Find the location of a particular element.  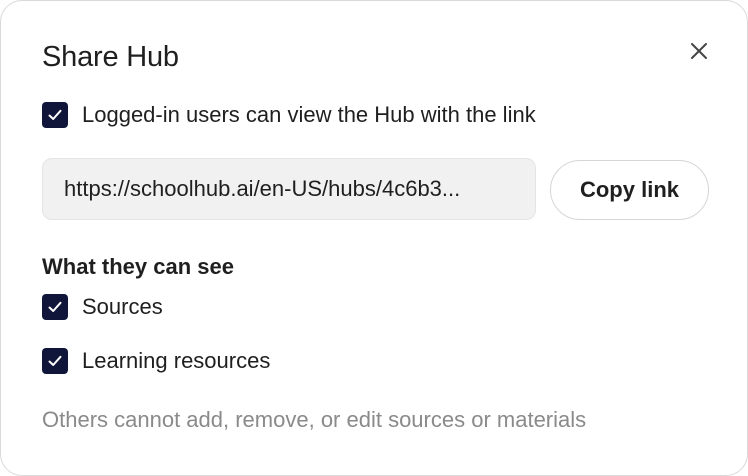

copy-link-button: Copy link is located at coordinates (629, 190).